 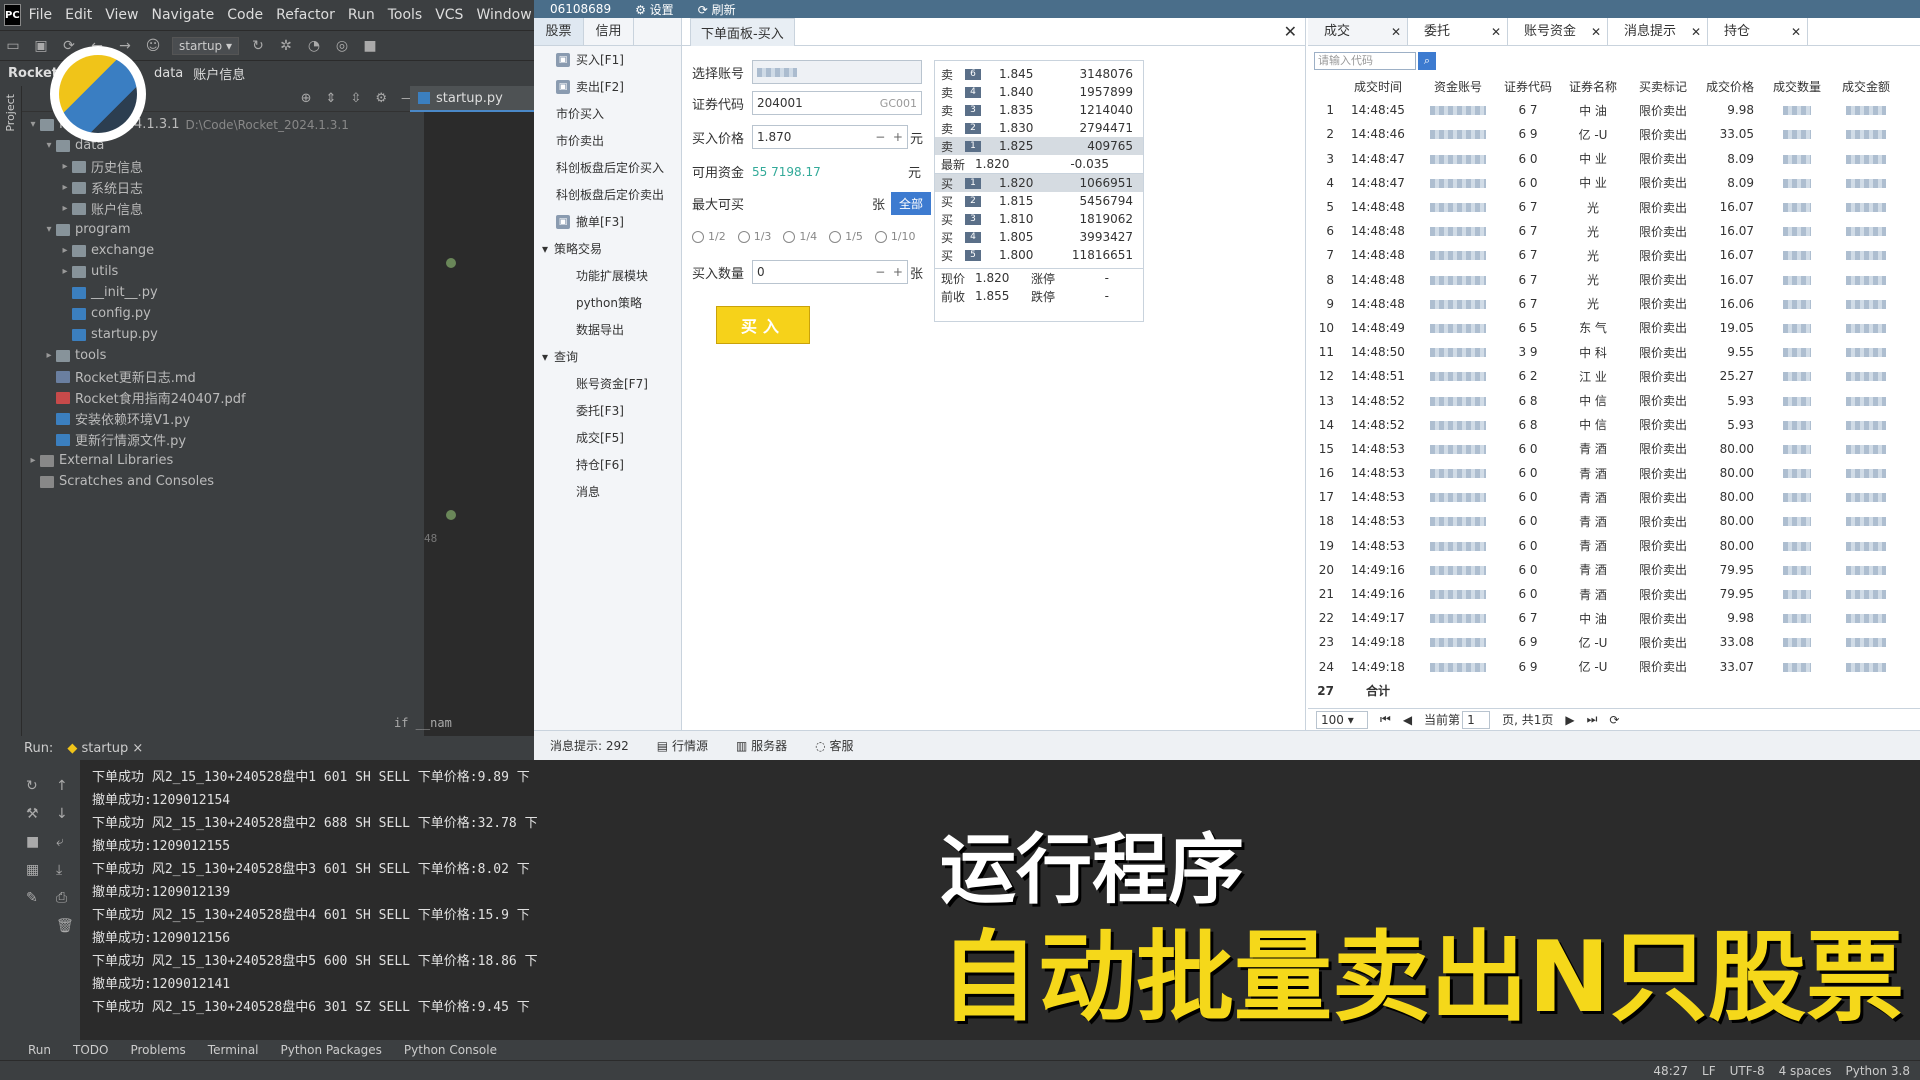 What do you see at coordinates (223, 481) in the screenshot?
I see `tree-item: Scratches and Consoles` at bounding box center [223, 481].